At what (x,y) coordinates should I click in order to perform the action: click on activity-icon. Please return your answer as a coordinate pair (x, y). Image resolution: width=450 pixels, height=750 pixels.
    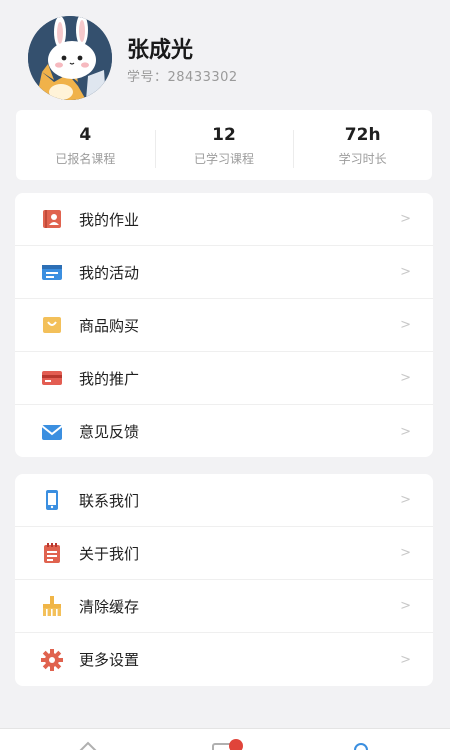
    Looking at the image, I should click on (52, 272).